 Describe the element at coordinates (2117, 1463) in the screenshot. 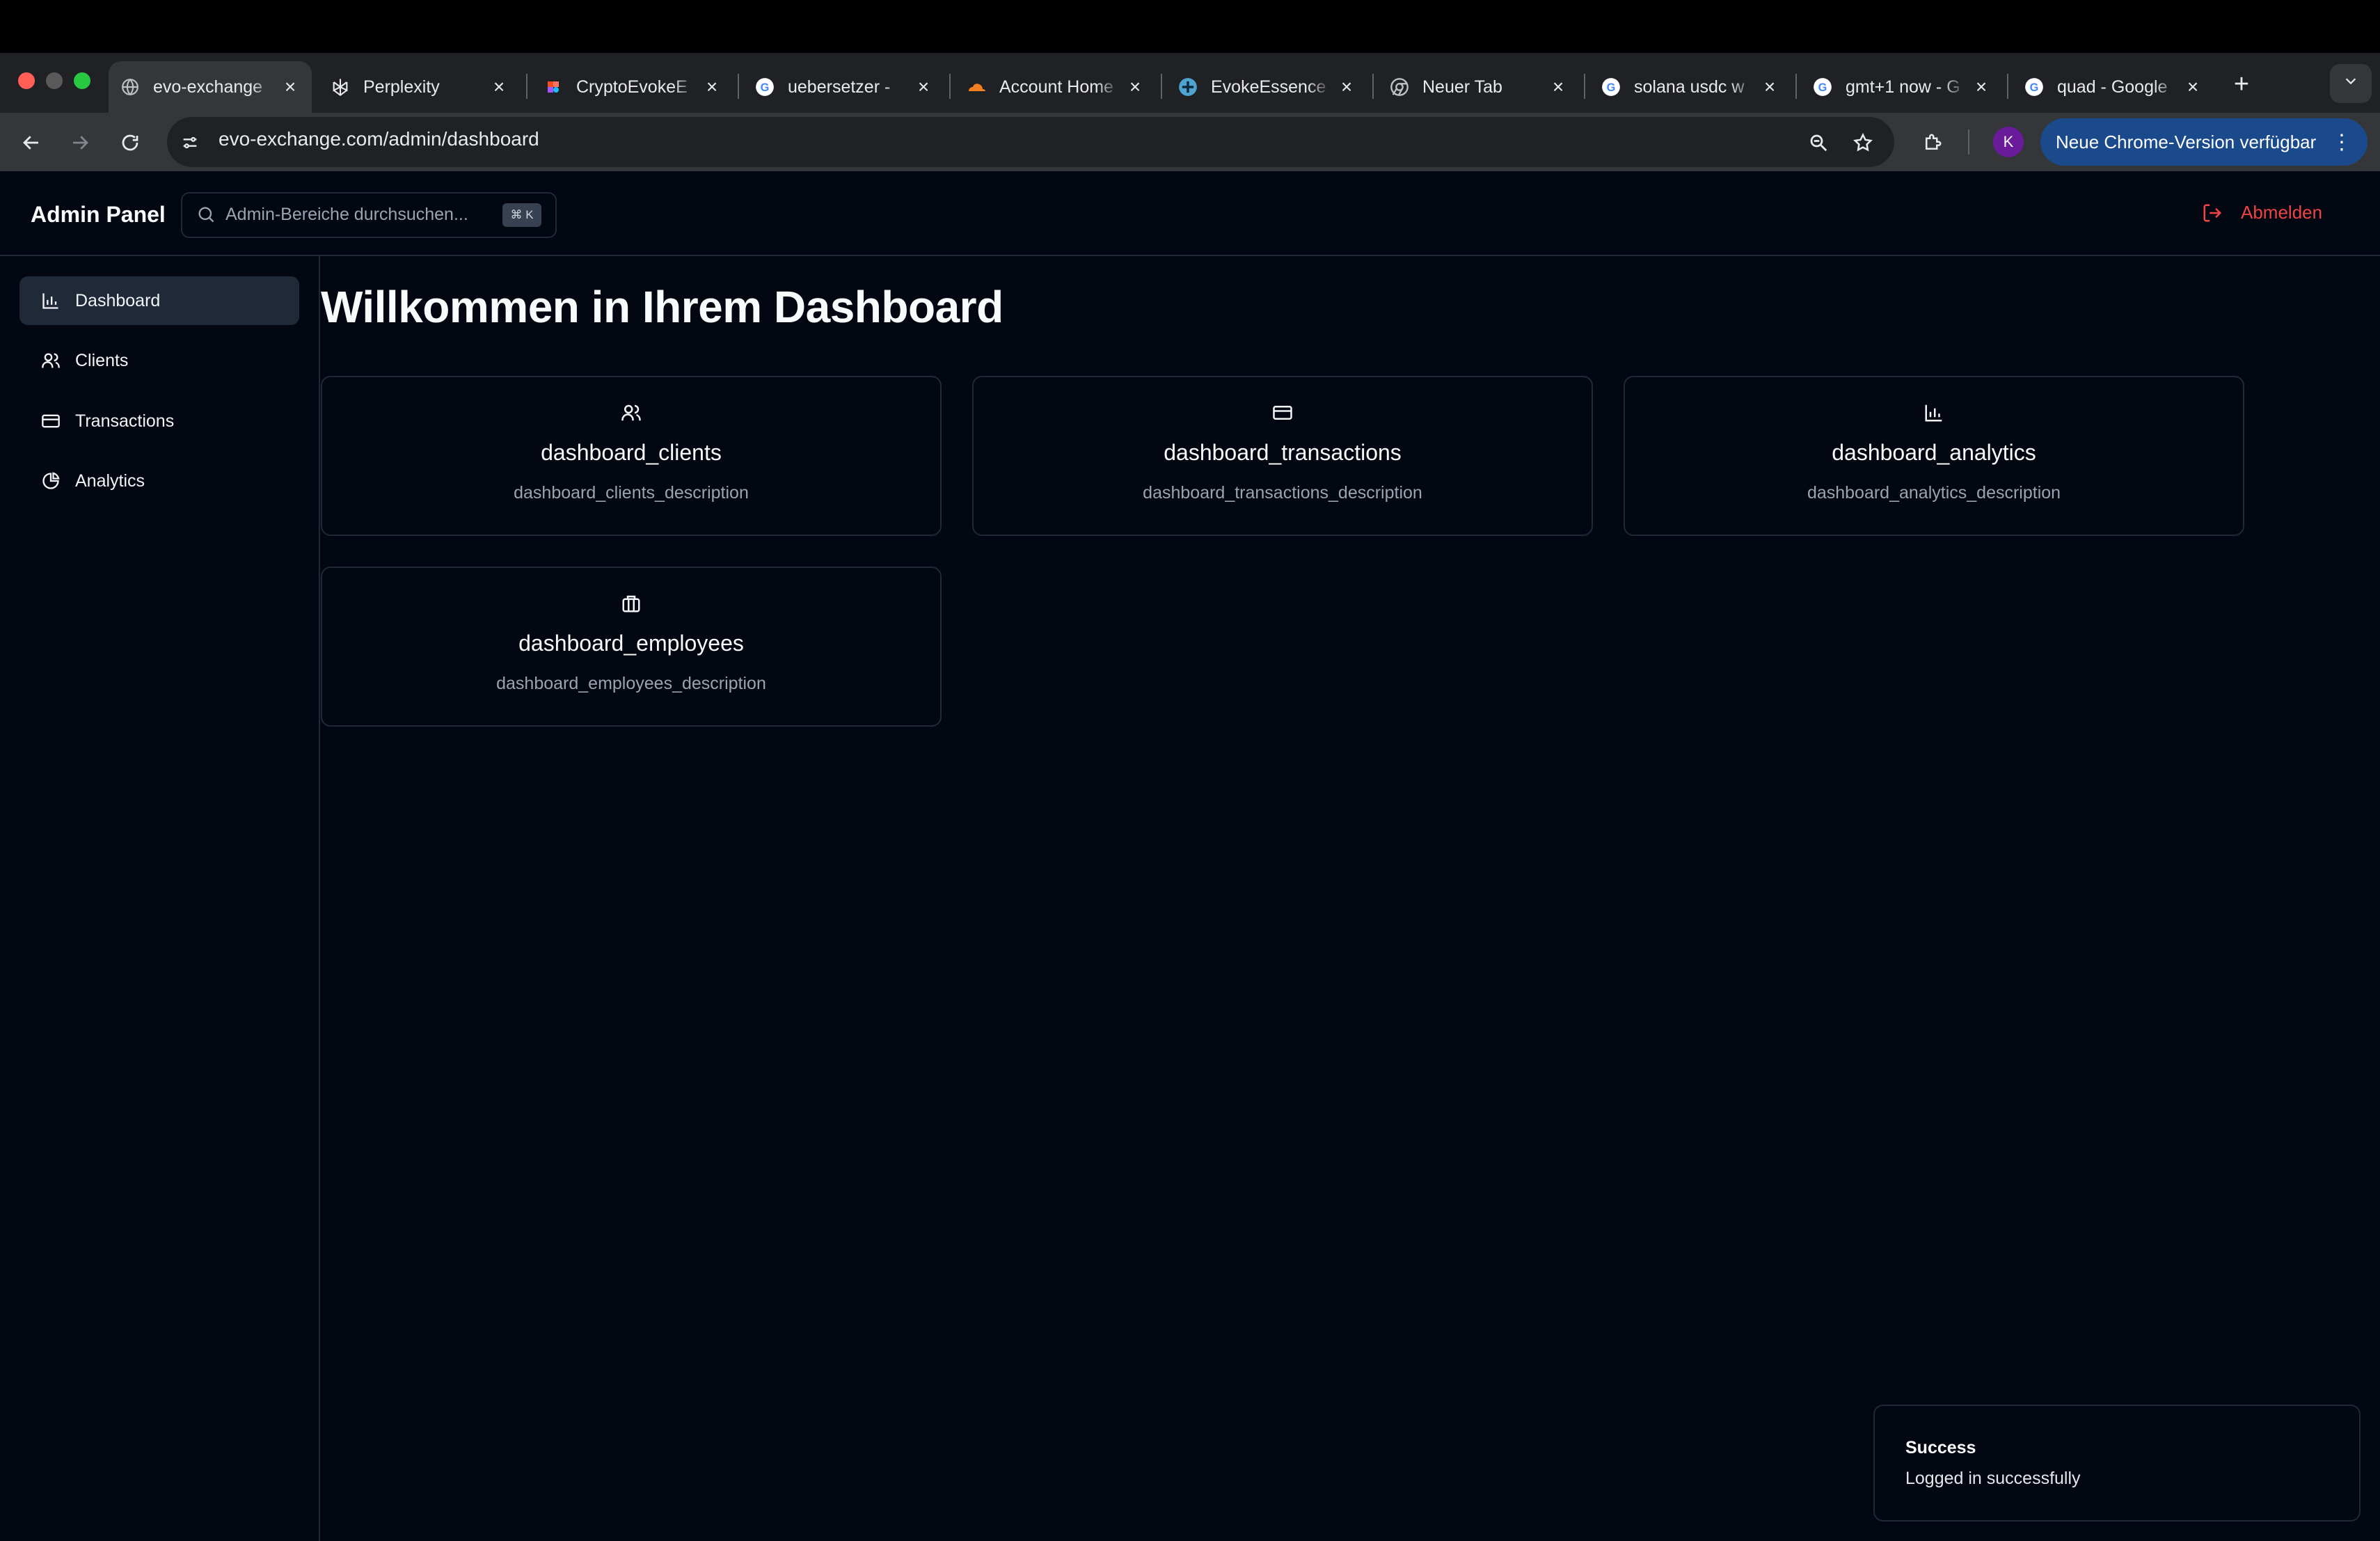

I see `success-toast: Success Logged in successfully` at that location.